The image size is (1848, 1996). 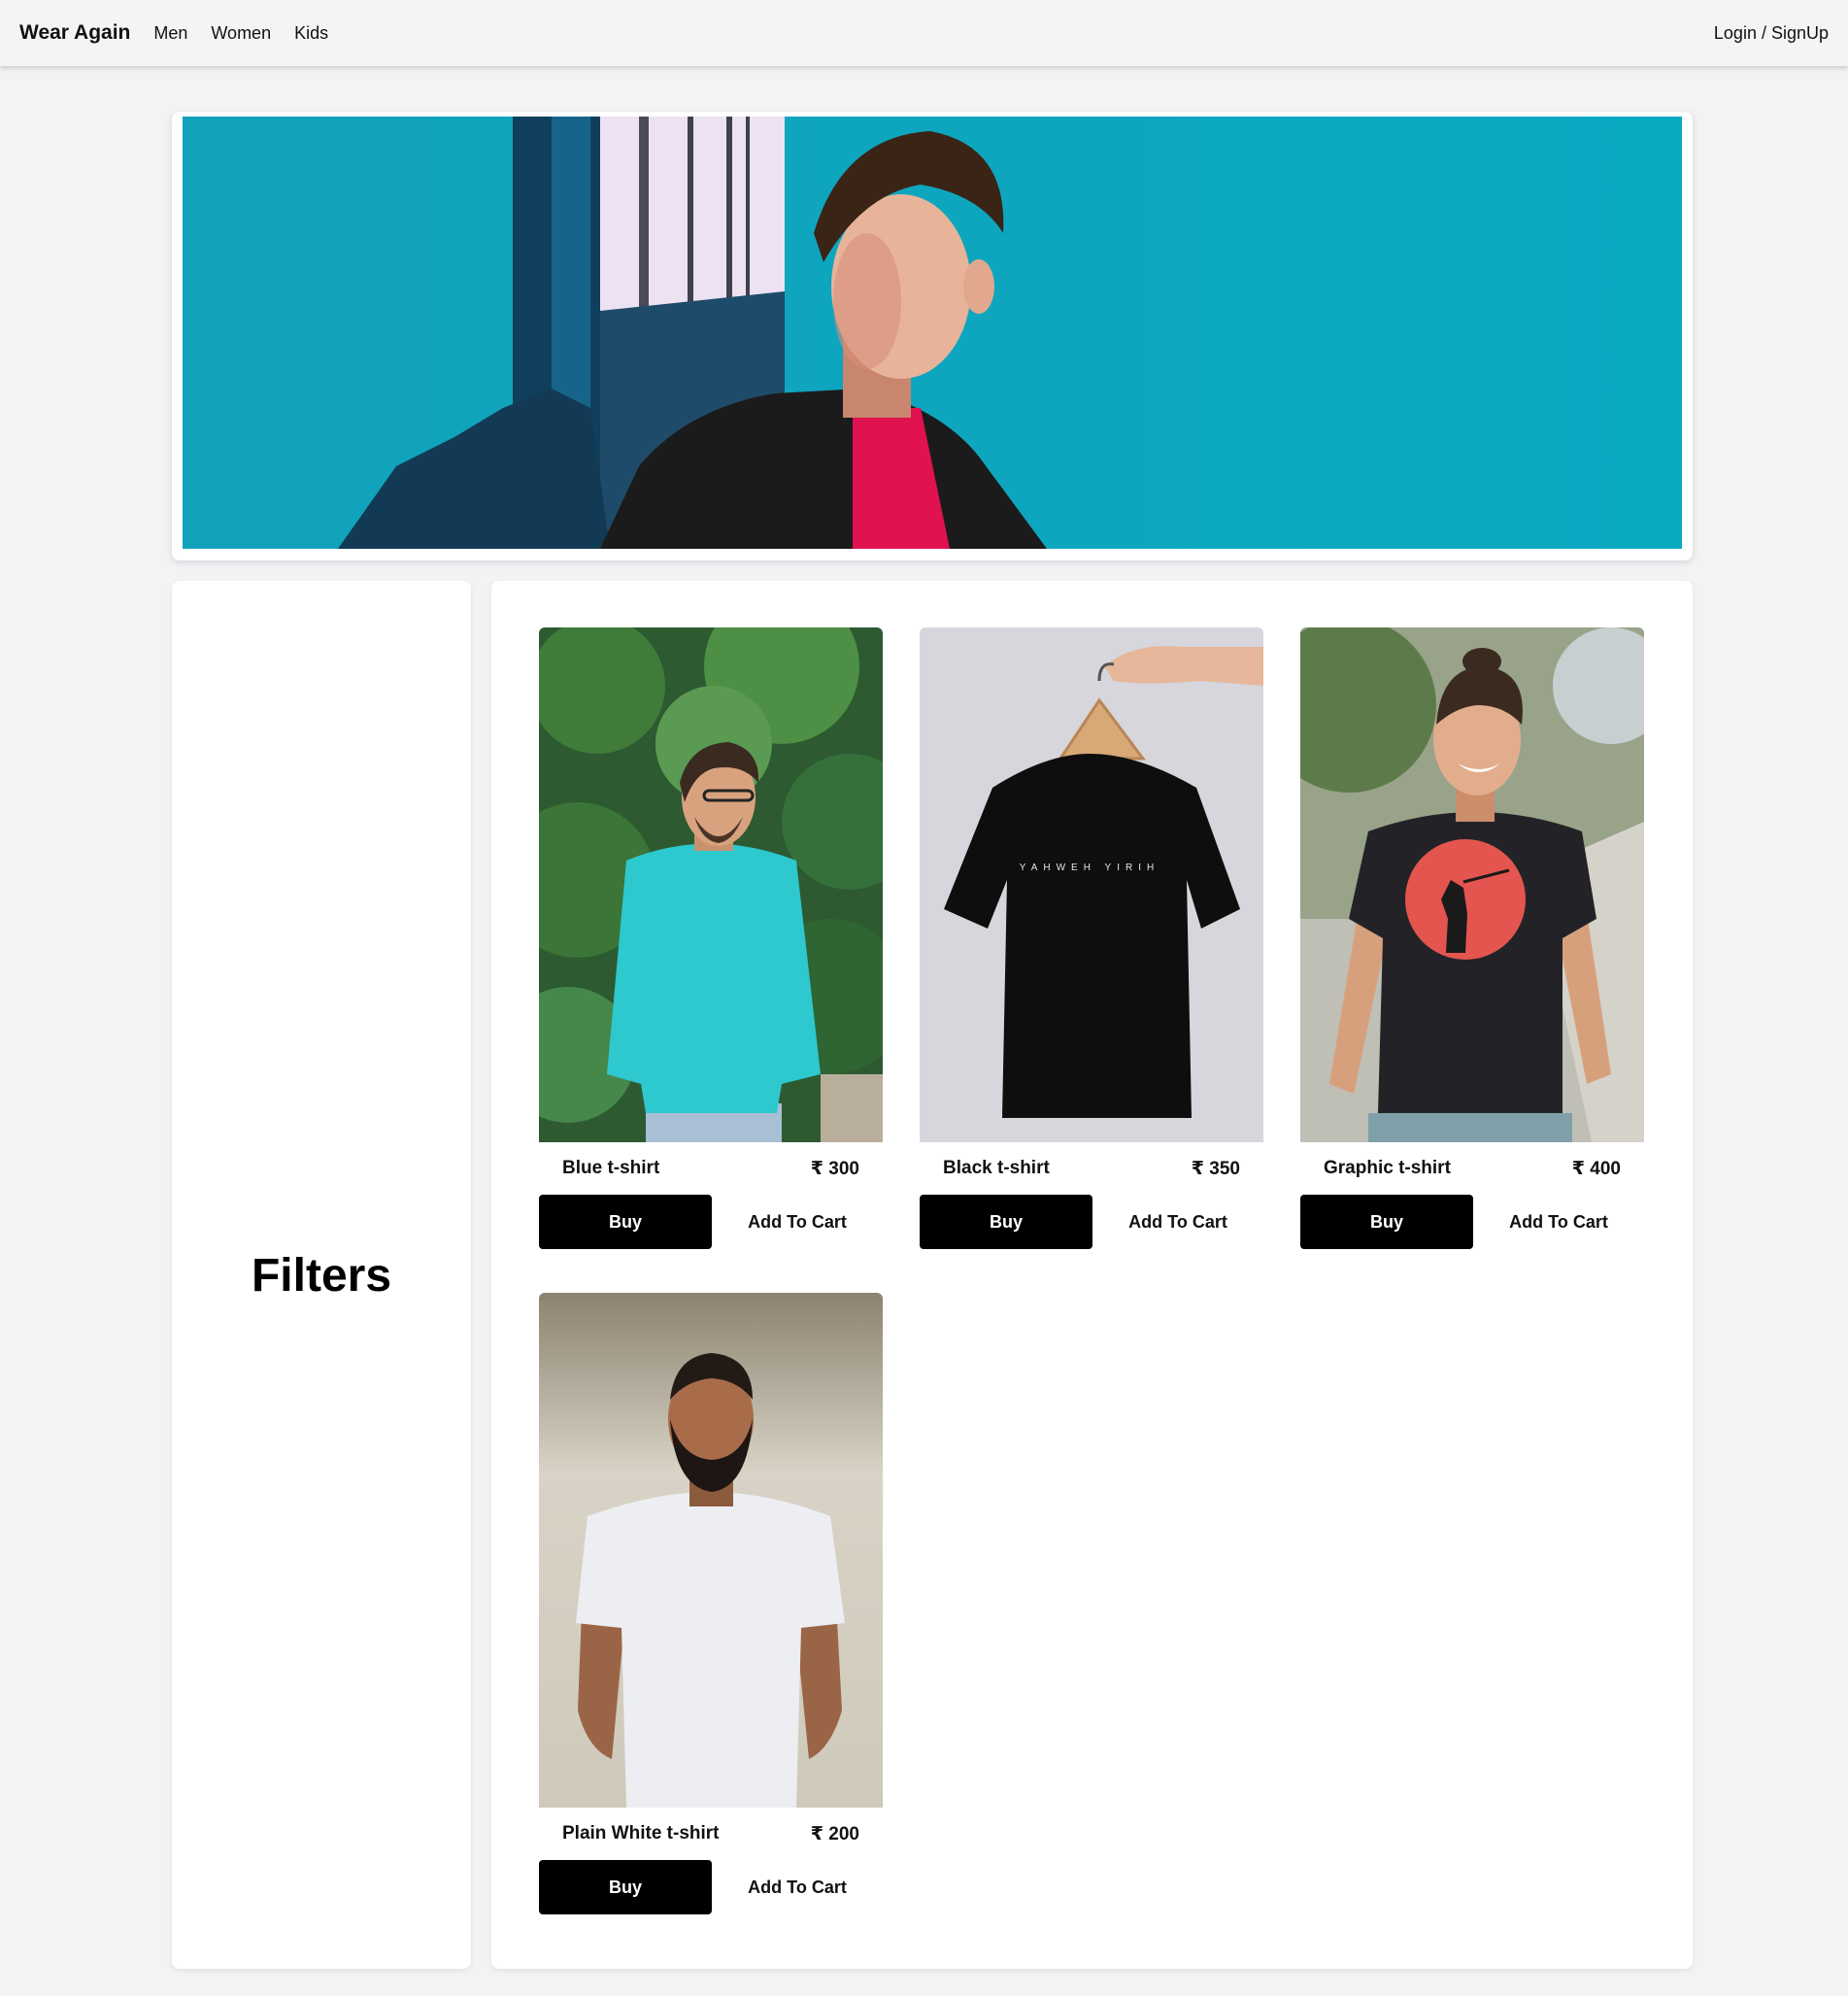 I want to click on product-name: Blue t-shirt, so click(x=611, y=1168).